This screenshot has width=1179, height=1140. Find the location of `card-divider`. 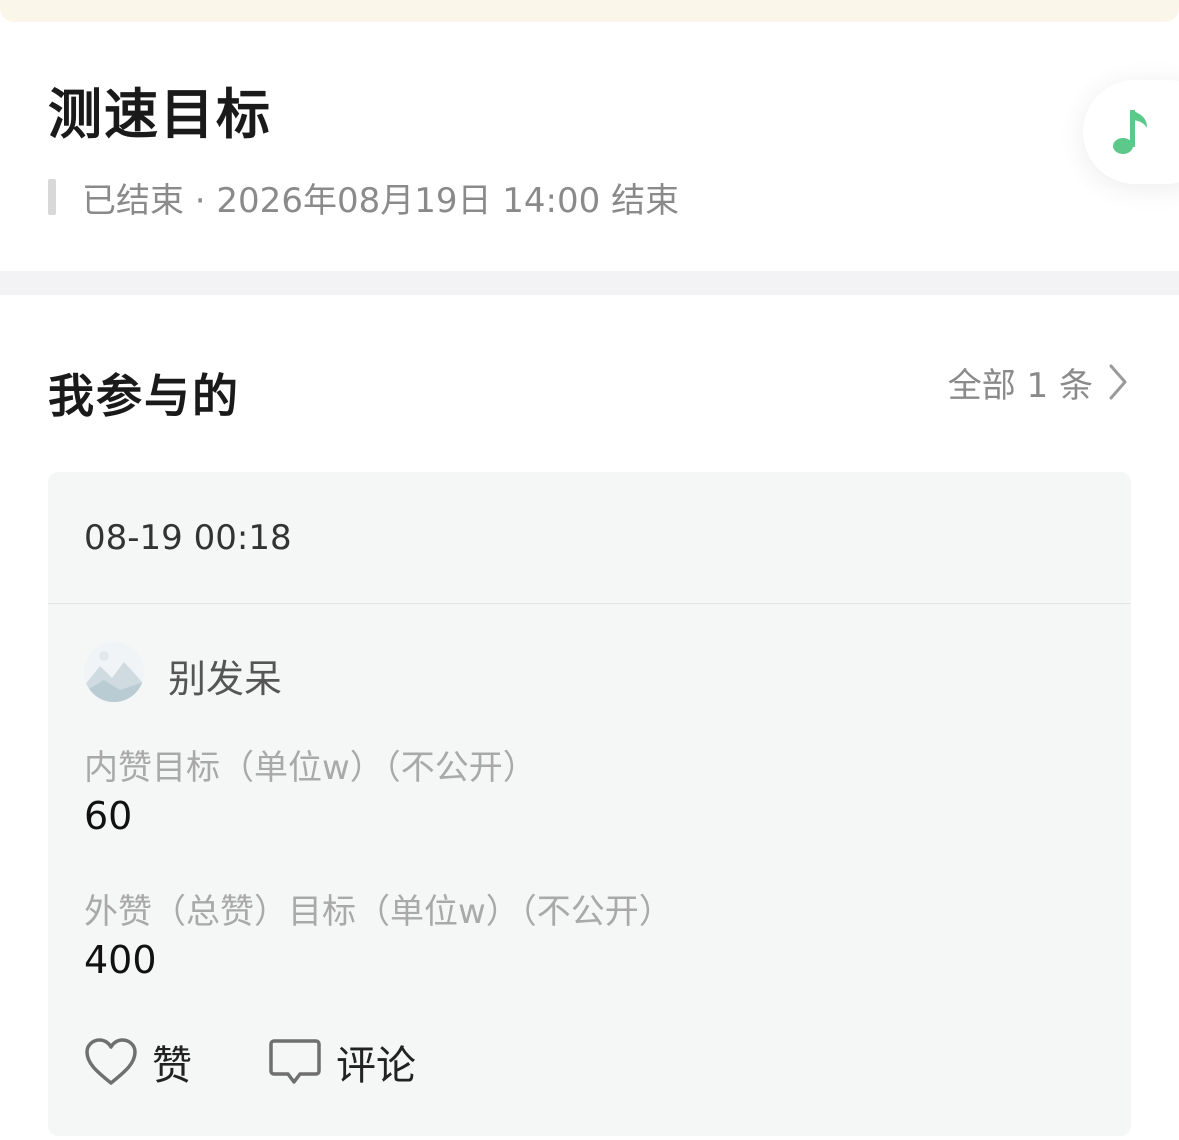

card-divider is located at coordinates (589, 603).